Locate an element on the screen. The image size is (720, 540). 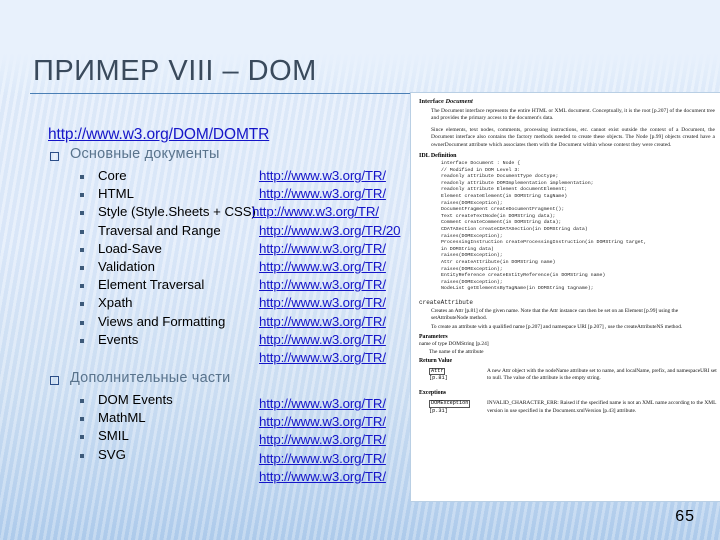
spec-param-desc: The name of the attribute is located at coordinates (456, 351).